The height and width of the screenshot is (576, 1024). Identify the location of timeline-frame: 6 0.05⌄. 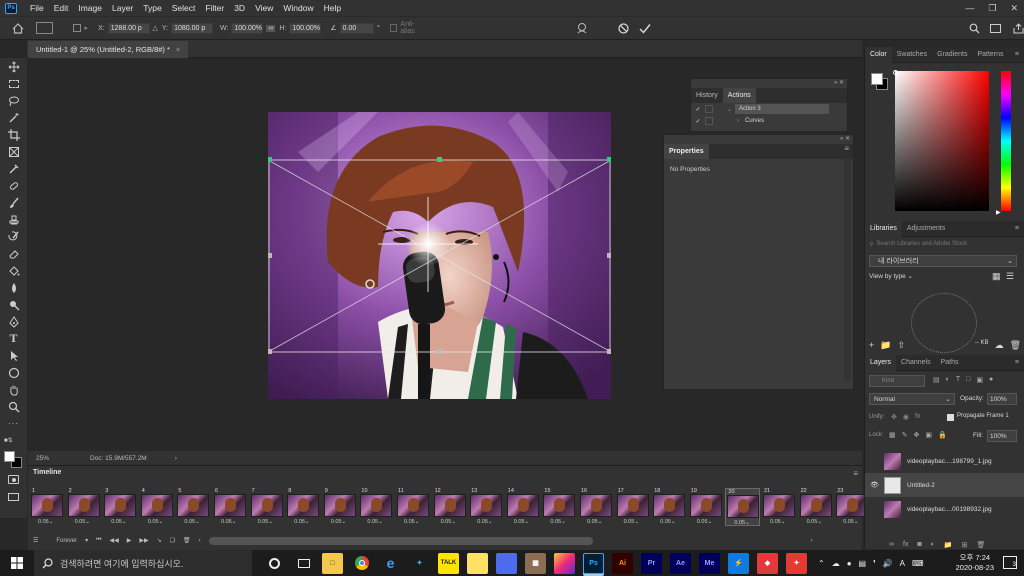
(230, 507).